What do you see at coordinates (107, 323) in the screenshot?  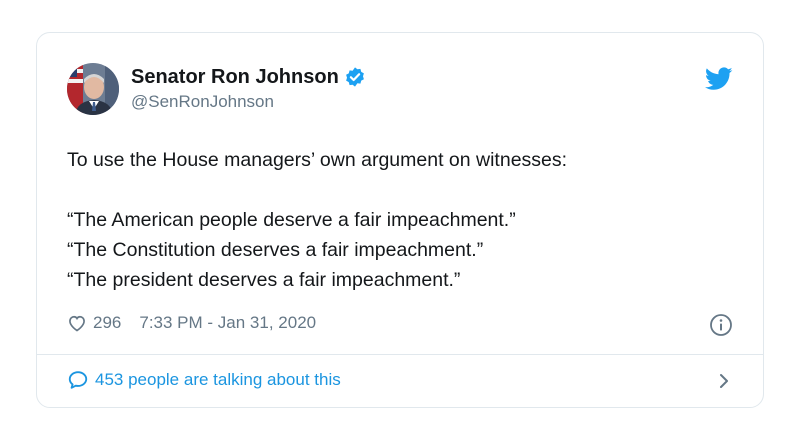 I see `like-count: 296` at bounding box center [107, 323].